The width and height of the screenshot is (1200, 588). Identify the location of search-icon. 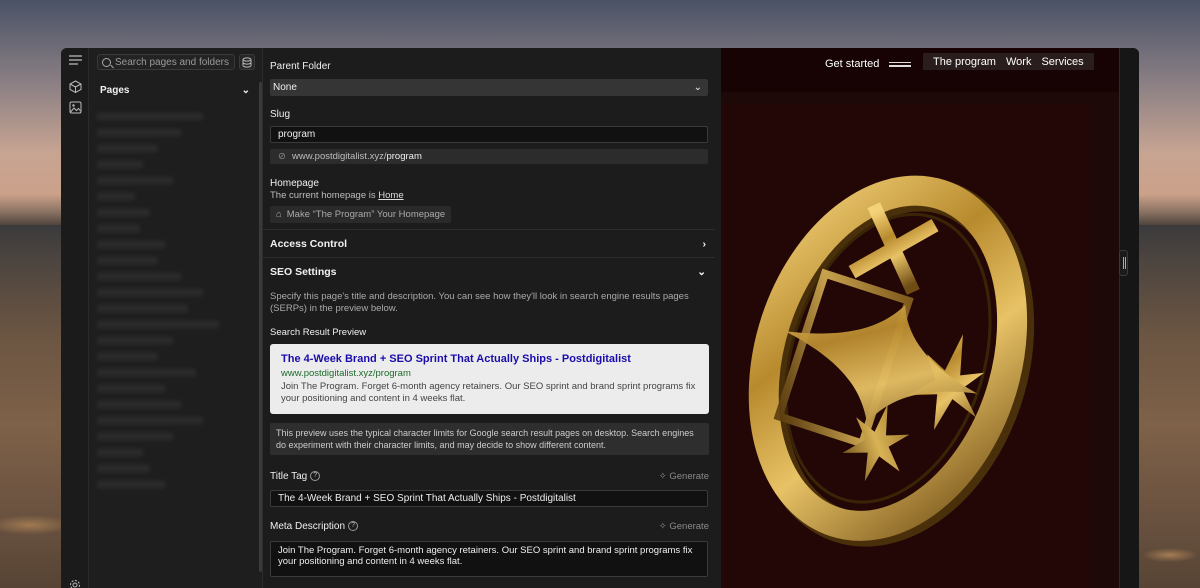
(106, 62).